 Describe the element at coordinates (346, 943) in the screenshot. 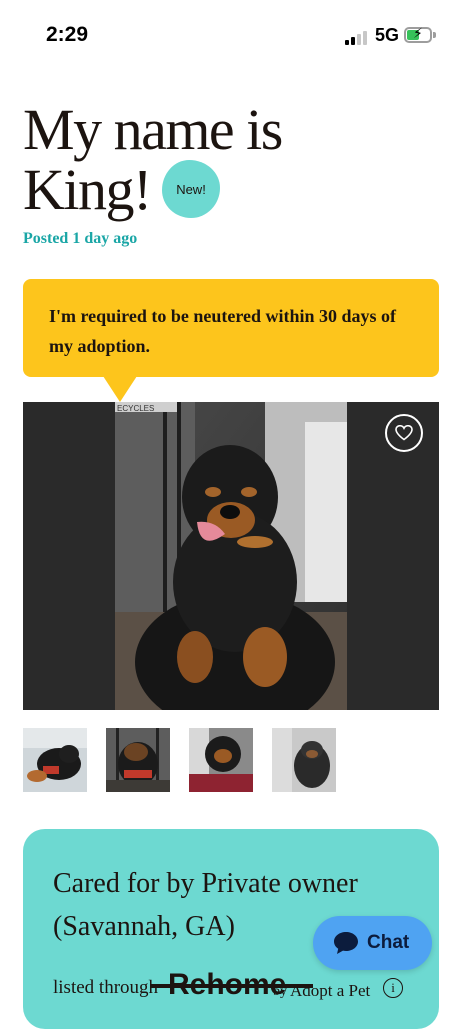

I see `speech-bubble-icon` at that location.